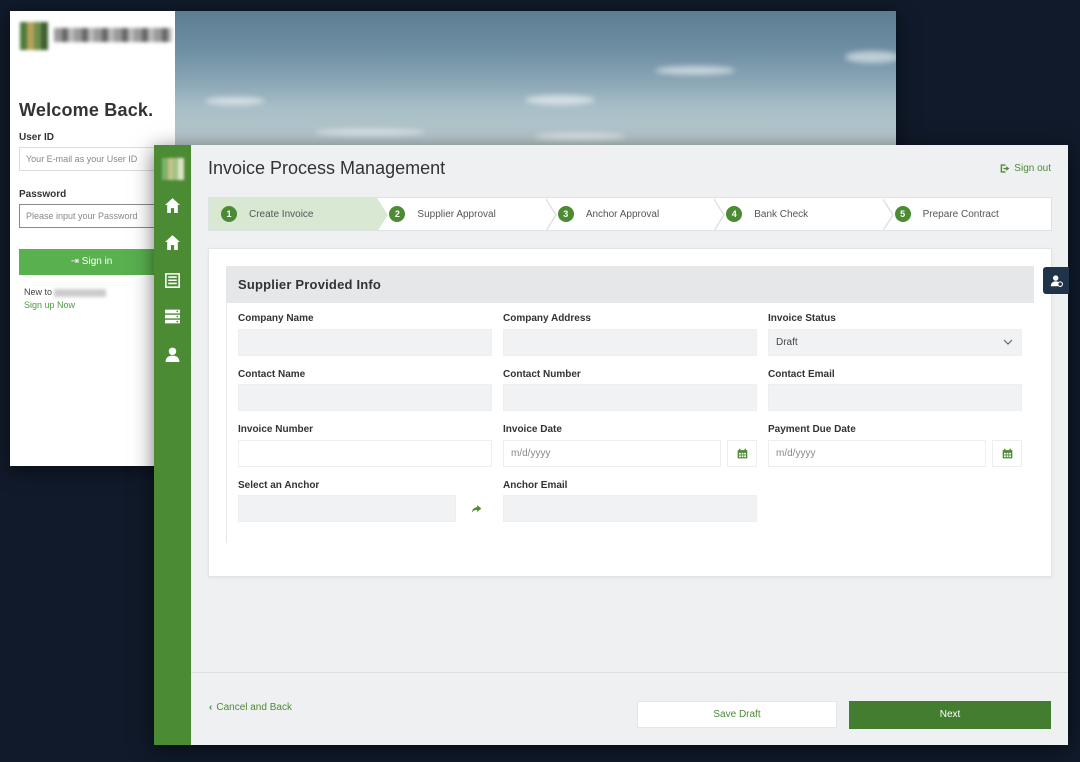  I want to click on step-create-invoice: 1 Create Invoice, so click(299, 215).